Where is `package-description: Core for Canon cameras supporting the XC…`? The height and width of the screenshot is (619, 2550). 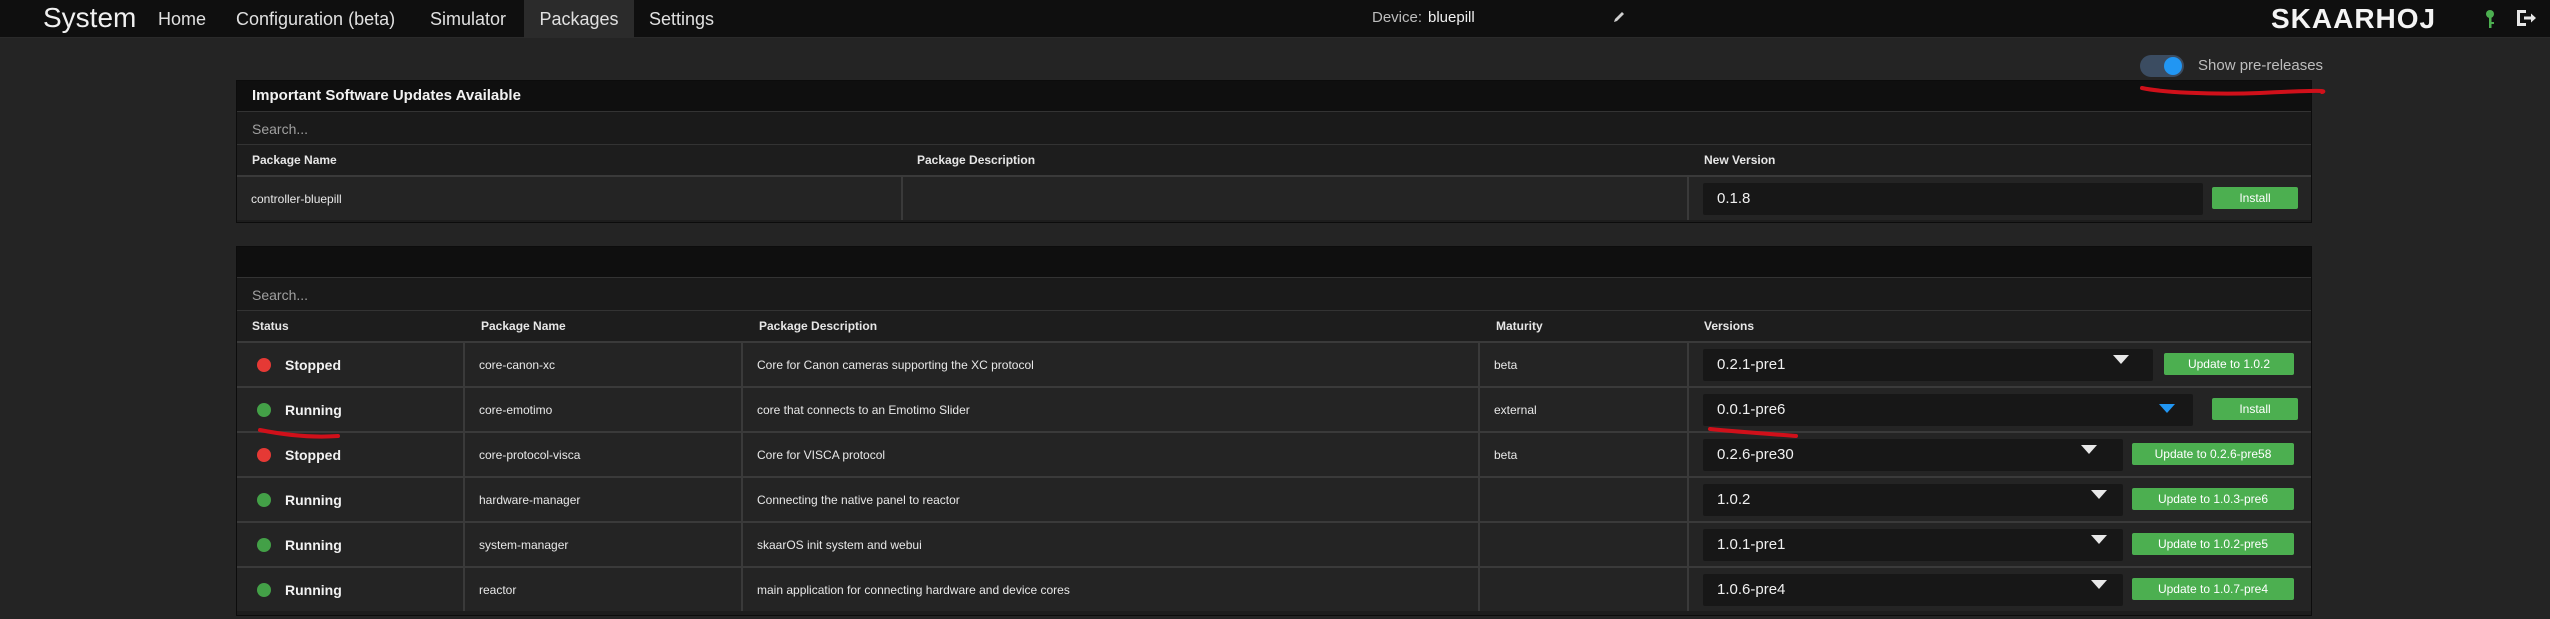
package-description: Core for Canon cameras supporting the XC… is located at coordinates (895, 365).